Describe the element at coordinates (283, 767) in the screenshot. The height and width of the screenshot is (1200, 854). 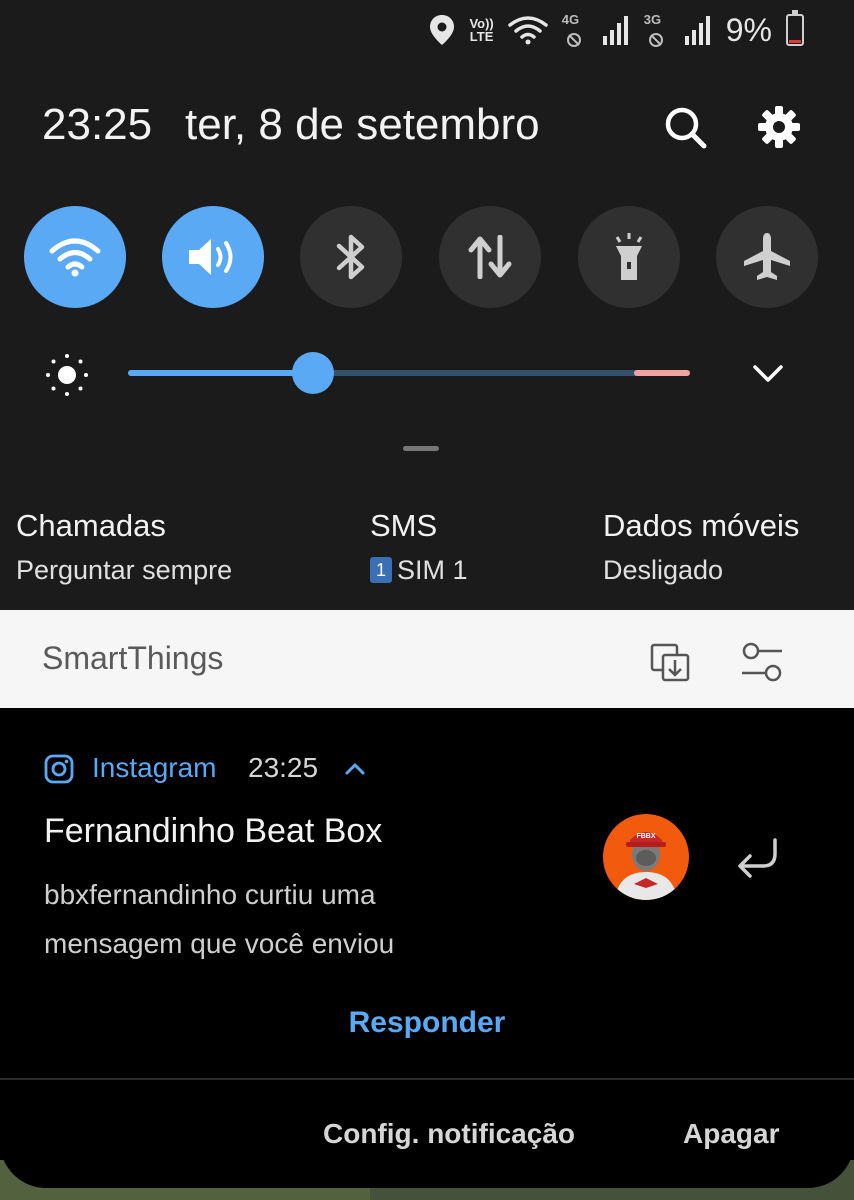
I see `notification-time: 23:25` at that location.